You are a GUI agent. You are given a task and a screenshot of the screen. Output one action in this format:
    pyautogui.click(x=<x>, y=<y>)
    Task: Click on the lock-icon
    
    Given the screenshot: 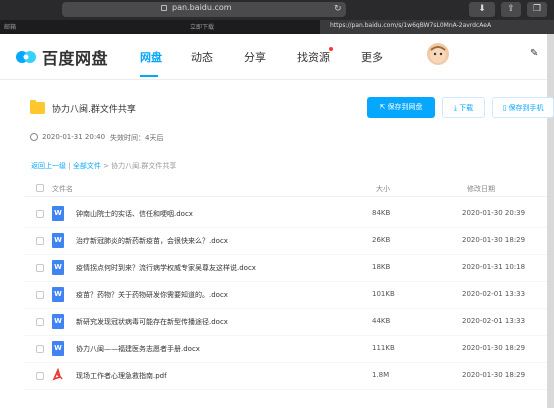 What is the action you would take?
    pyautogui.click(x=164, y=8)
    